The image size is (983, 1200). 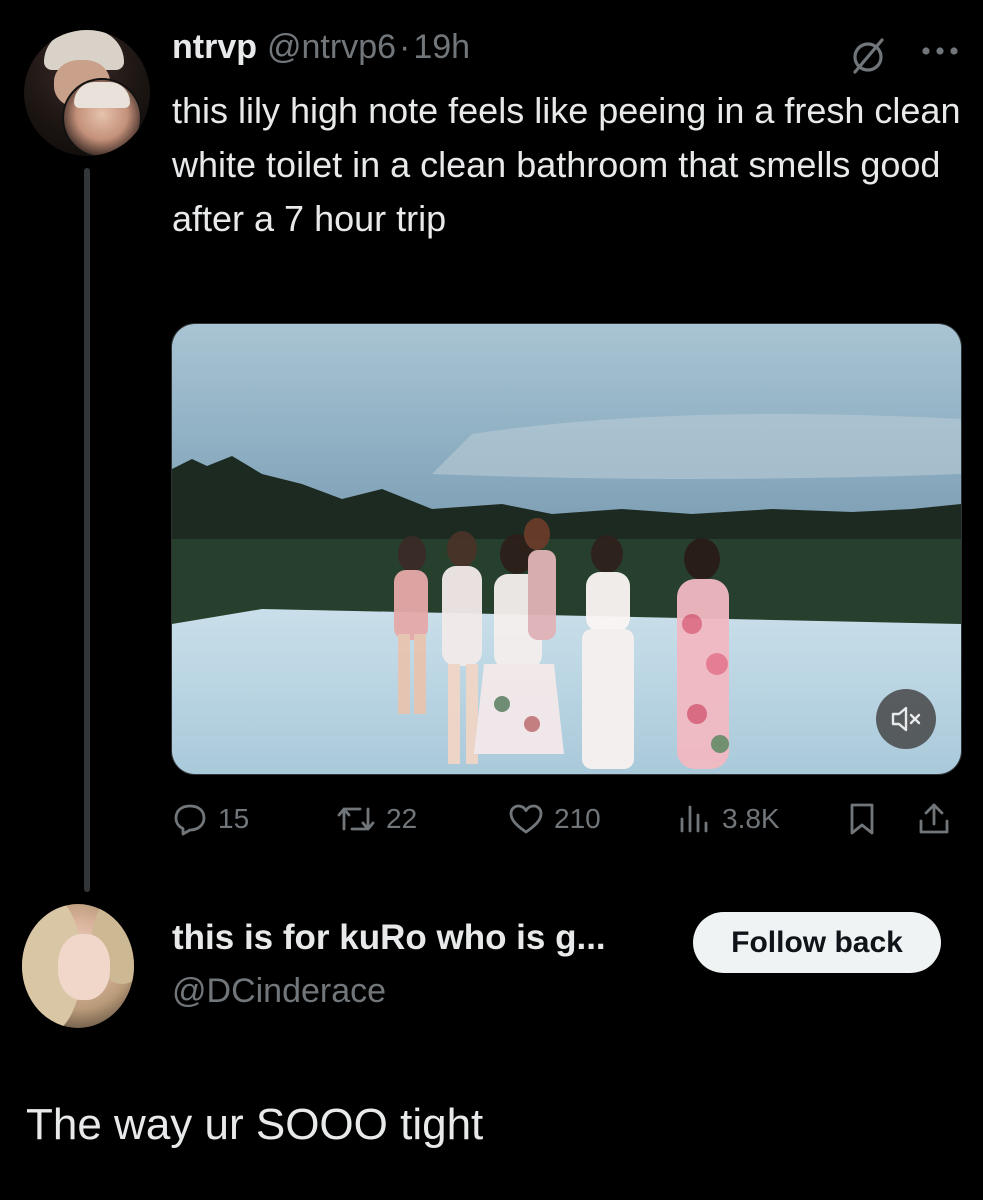 I want to click on speaker-muted-icon, so click(x=906, y=719).